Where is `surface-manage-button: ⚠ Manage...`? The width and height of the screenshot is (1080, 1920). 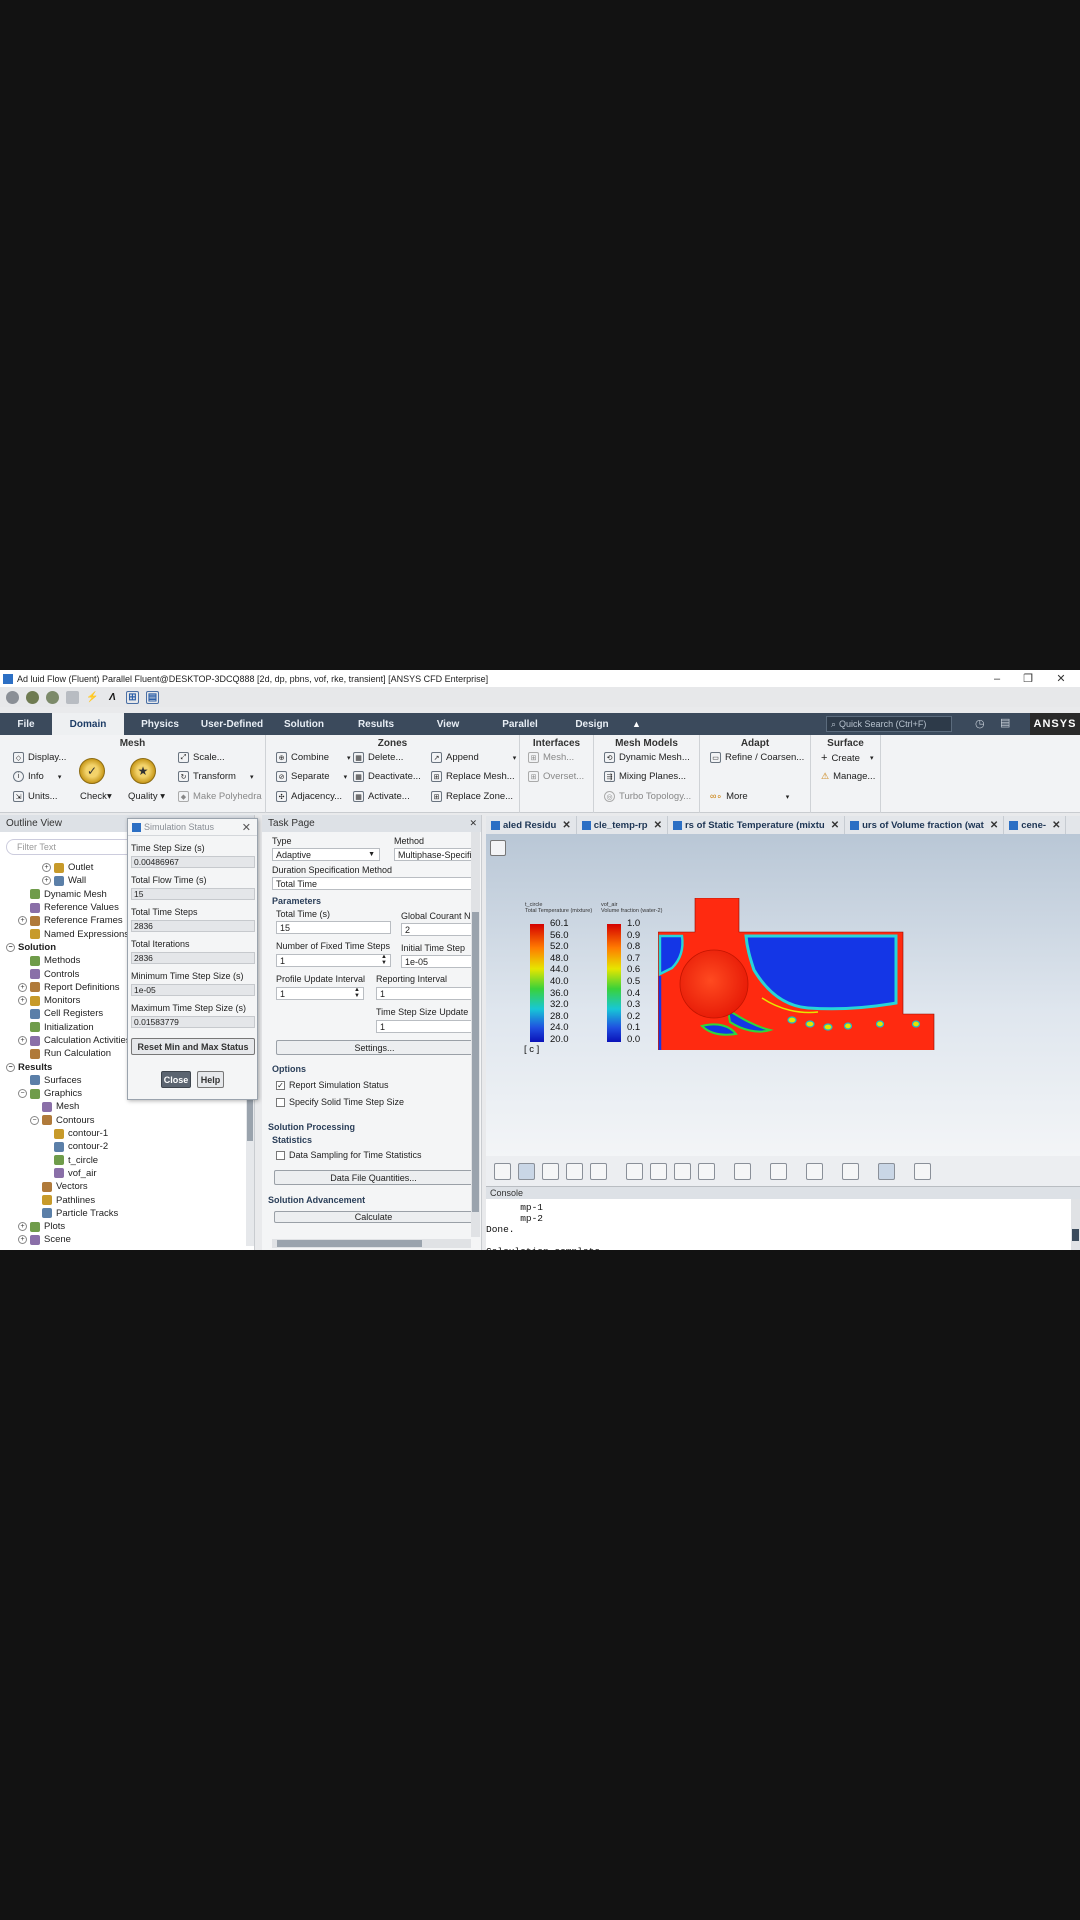
surface-manage-button: ⚠ Manage... is located at coordinates (848, 776).